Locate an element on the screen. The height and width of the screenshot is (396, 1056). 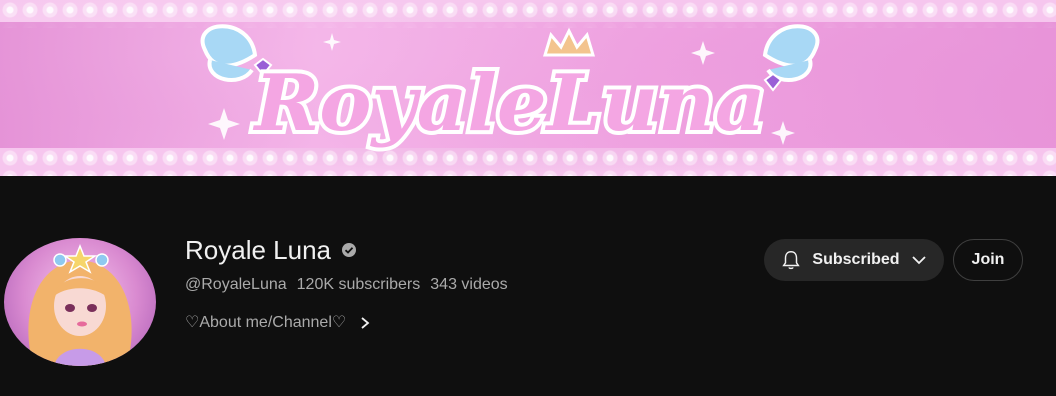
subscriber-count: 120K subscribers is located at coordinates (358, 284).